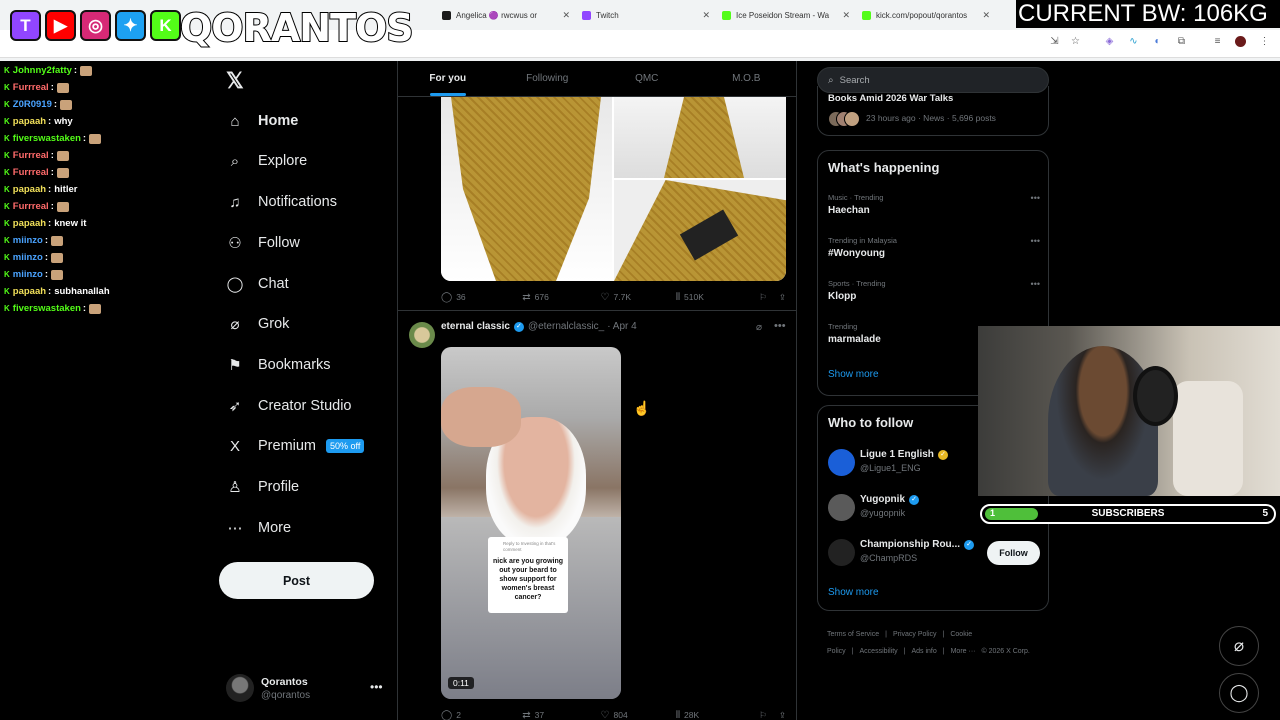 Image resolution: width=1280 pixels, height=720 pixels. Describe the element at coordinates (1217, 41) in the screenshot. I see `reading-list-icon: ≡` at that location.